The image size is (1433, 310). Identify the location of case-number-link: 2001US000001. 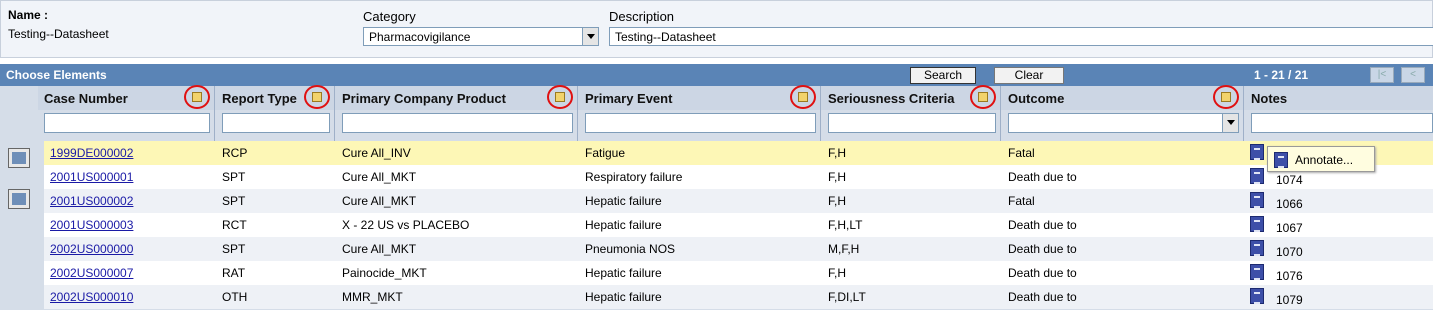
(91, 177).